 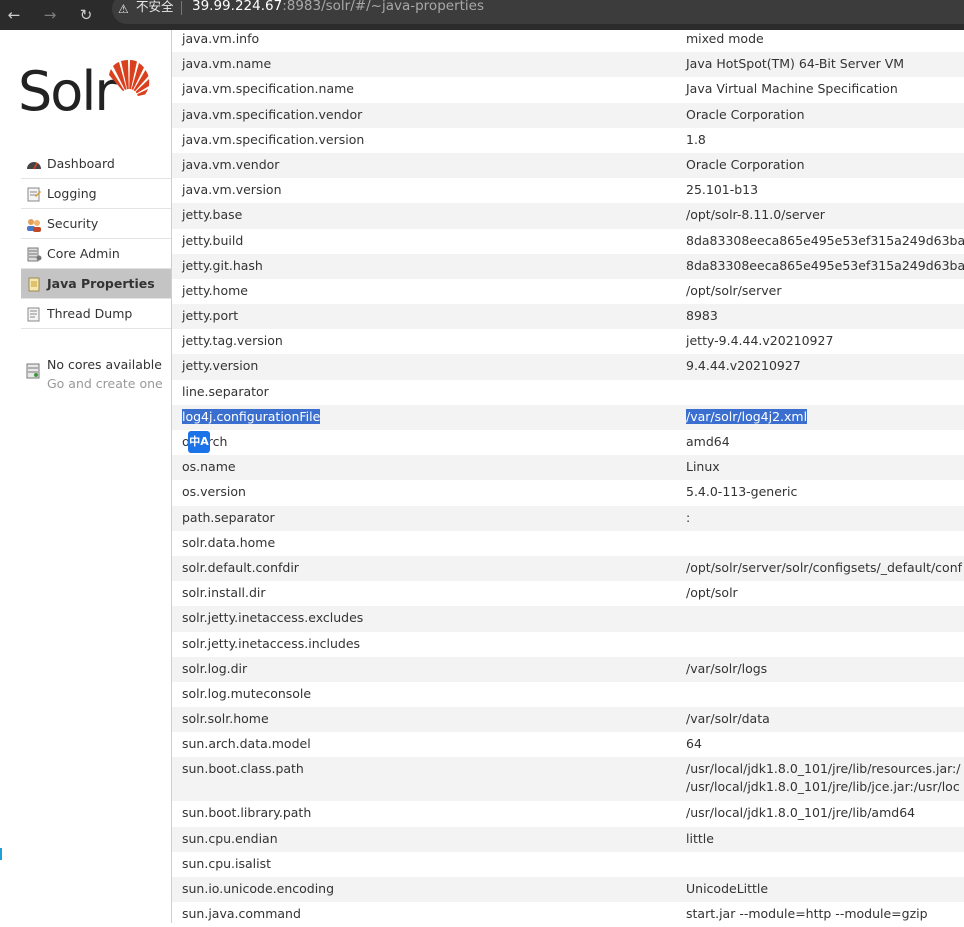 I want to click on forward-button: →, so click(x=50, y=15).